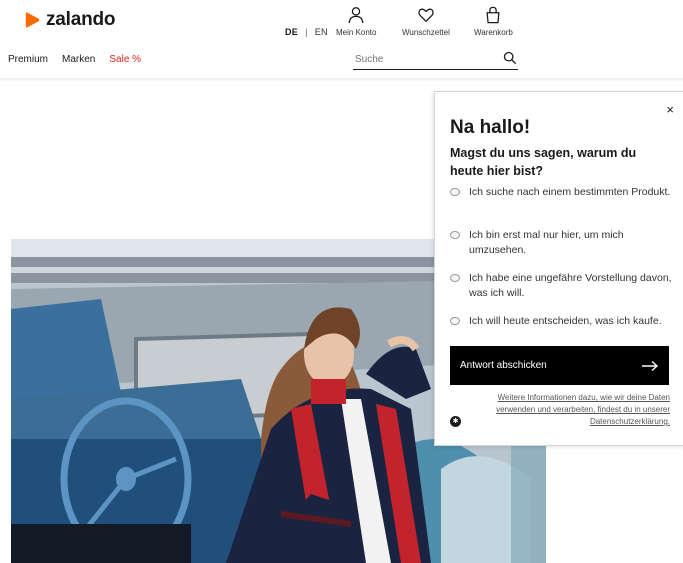 This screenshot has width=683, height=563. Describe the element at coordinates (81, 19) in the screenshot. I see `logo-text: zalando` at that location.